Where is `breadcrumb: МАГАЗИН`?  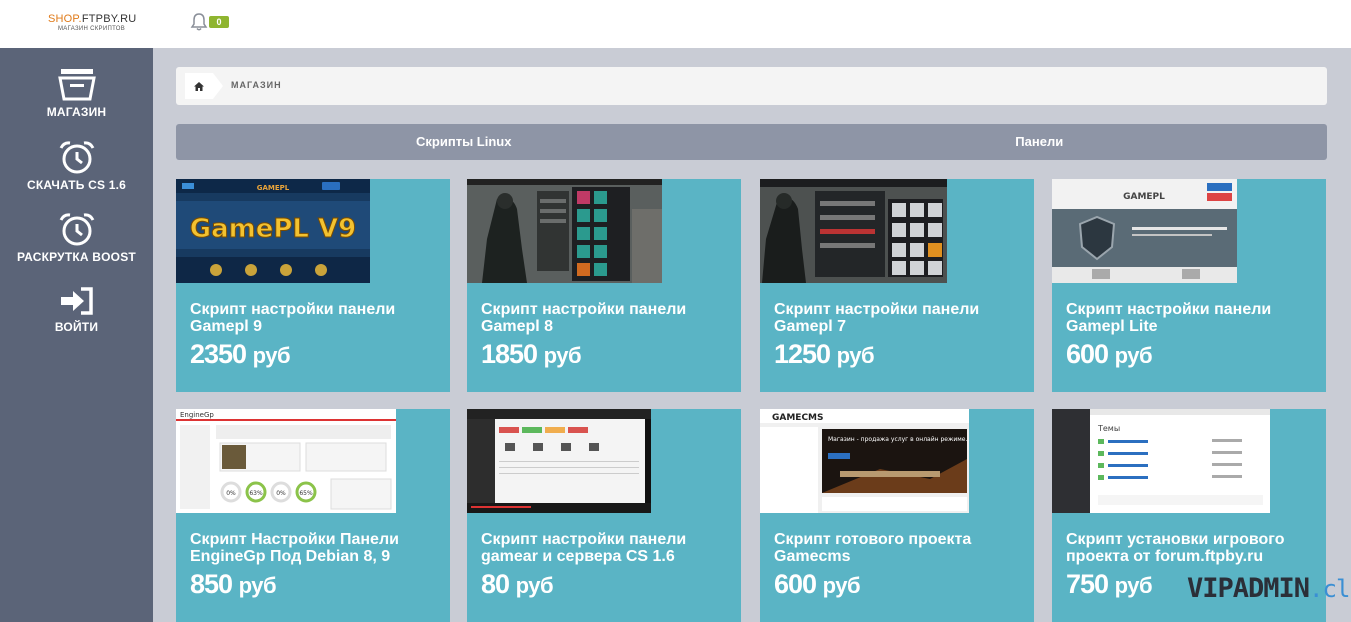
breadcrumb: МАГАЗИН is located at coordinates (751, 86).